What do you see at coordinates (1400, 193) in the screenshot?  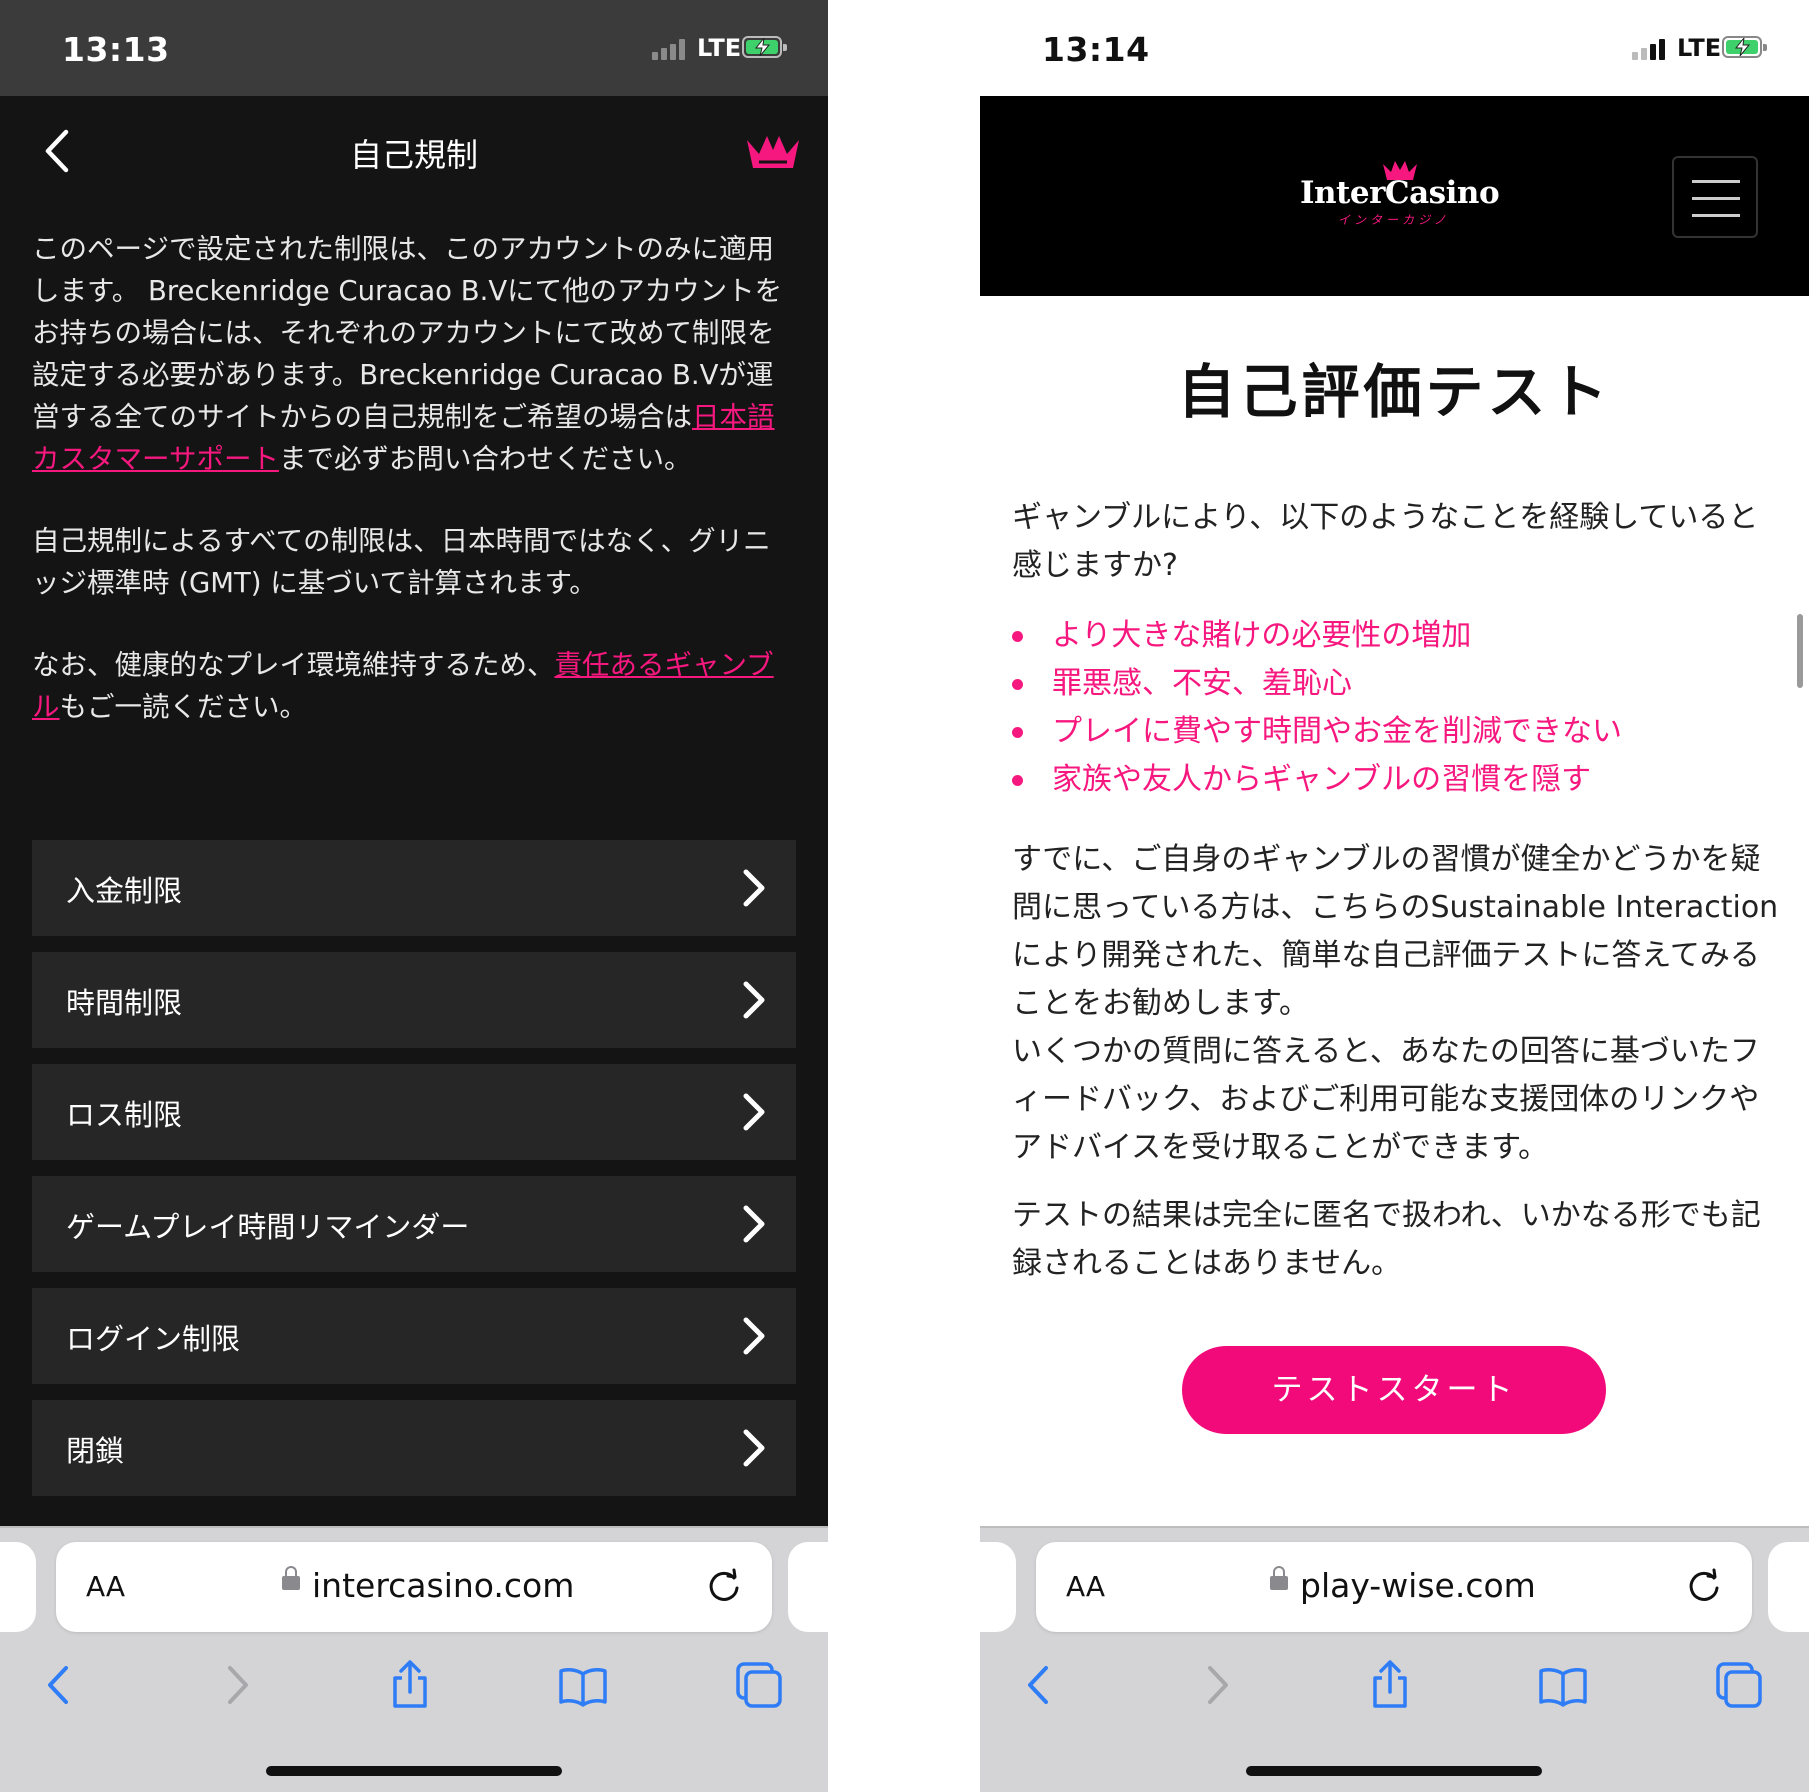 I see `logo-text: InterCasino` at bounding box center [1400, 193].